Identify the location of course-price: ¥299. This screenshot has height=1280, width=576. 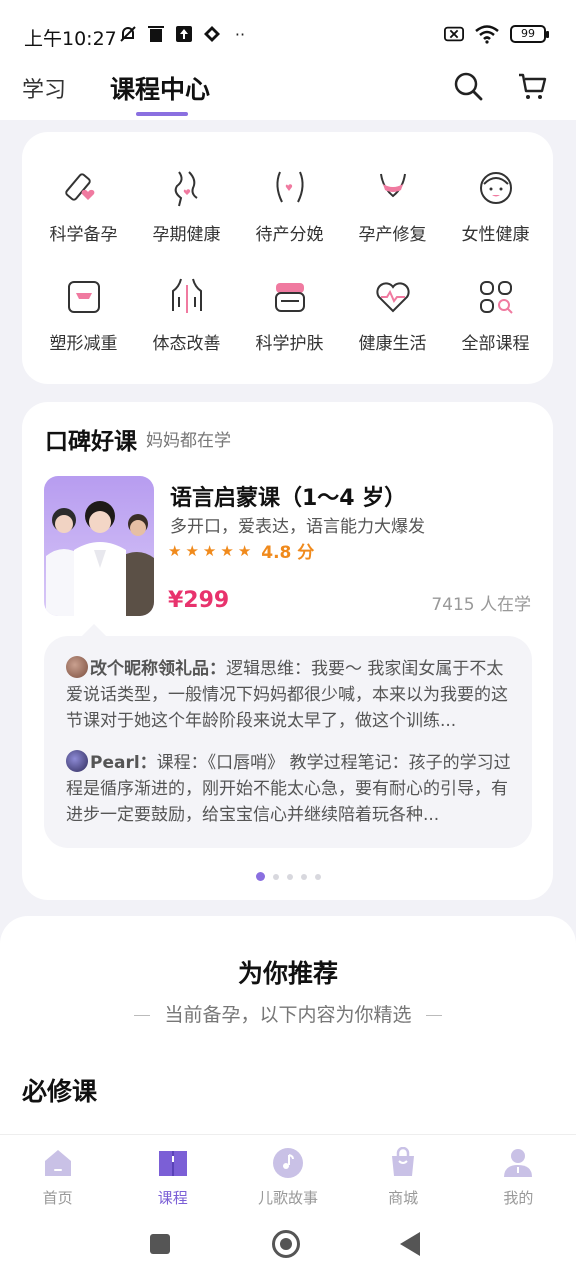
(199, 600).